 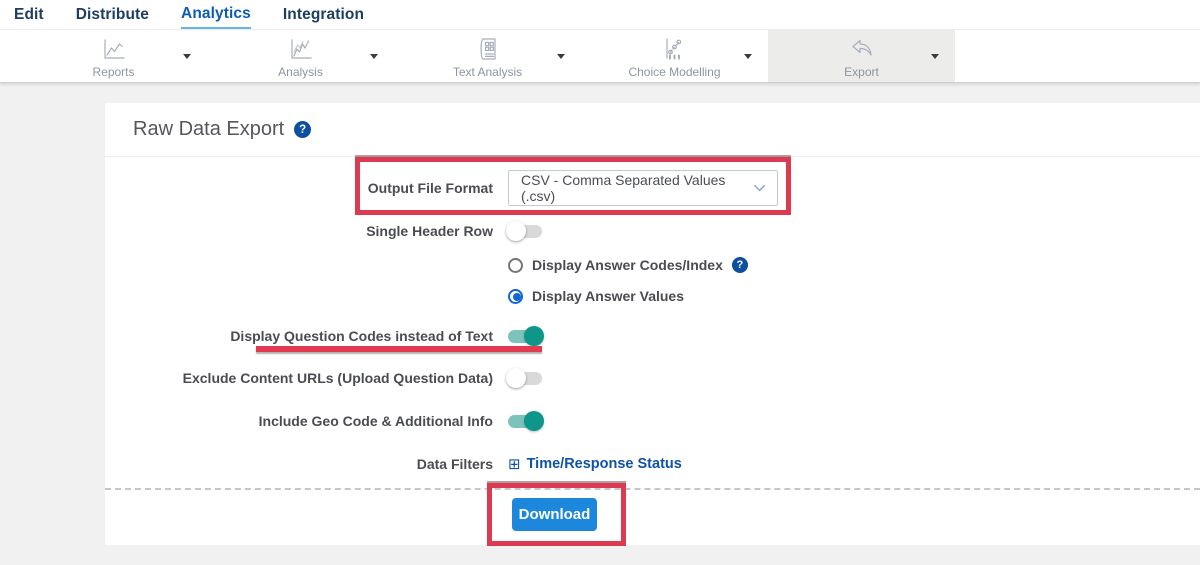 What do you see at coordinates (112, 15) in the screenshot?
I see `nav-item-distribute: Distribute` at bounding box center [112, 15].